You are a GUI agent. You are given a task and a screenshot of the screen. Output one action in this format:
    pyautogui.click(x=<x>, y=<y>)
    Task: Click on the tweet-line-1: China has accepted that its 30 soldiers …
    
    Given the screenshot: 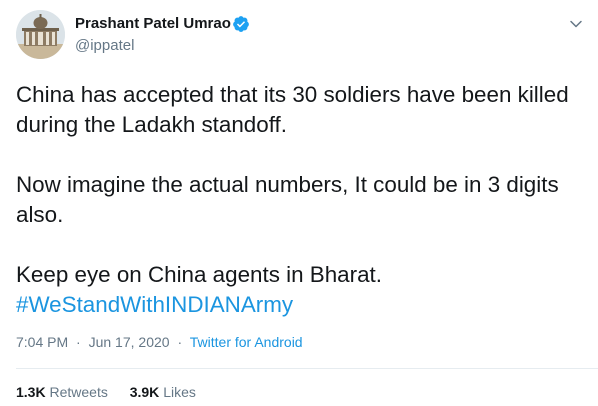 What is the action you would take?
    pyautogui.click(x=292, y=109)
    